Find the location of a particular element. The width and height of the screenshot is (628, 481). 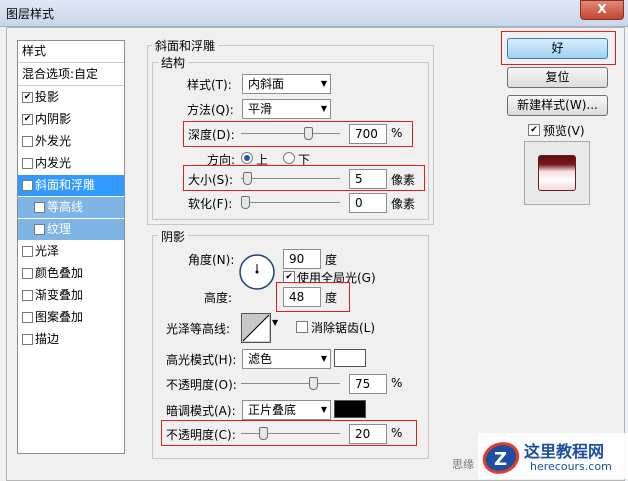

bevel-style-value: 内斜面 is located at coordinates (266, 84).